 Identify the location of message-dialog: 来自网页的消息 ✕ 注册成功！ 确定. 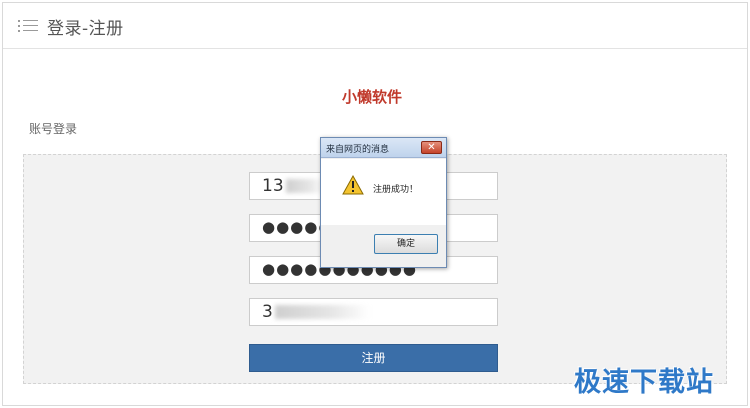
(383, 202).